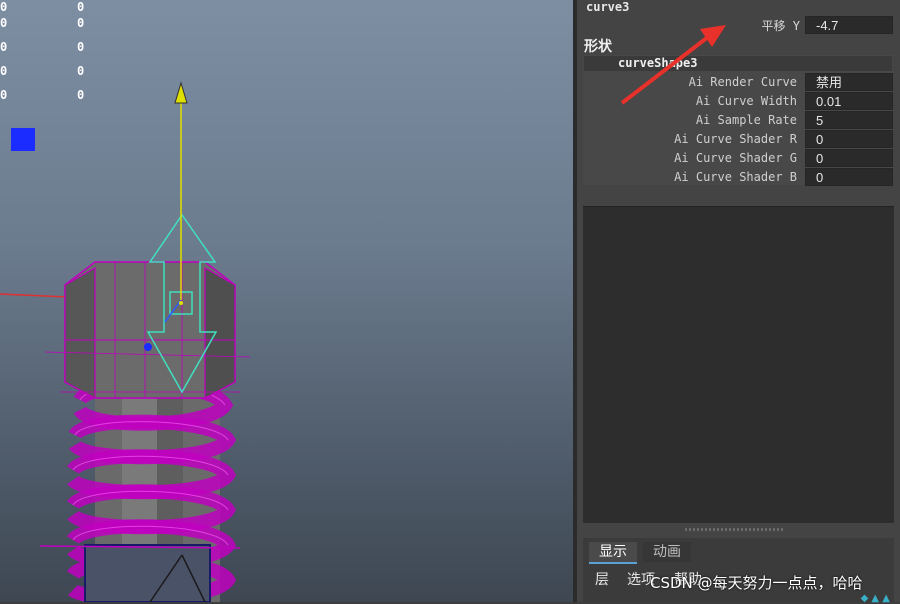 Image resolution: width=900 pixels, height=604 pixels. I want to click on status-icons: ◆ ▲ ▲, so click(875, 598).